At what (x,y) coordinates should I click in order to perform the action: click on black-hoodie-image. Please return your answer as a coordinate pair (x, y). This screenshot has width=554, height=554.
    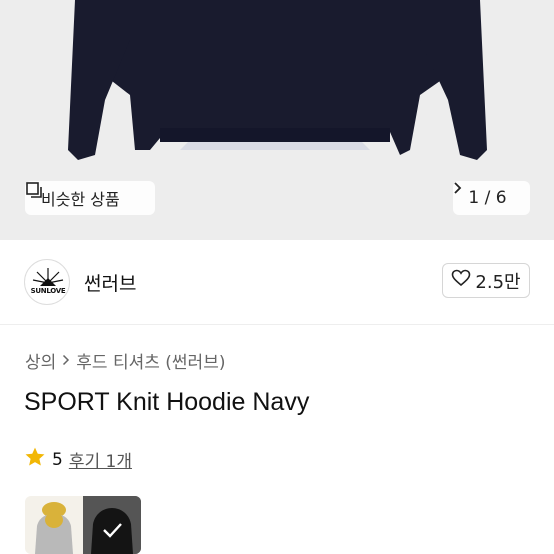
    Looking at the image, I should click on (112, 525).